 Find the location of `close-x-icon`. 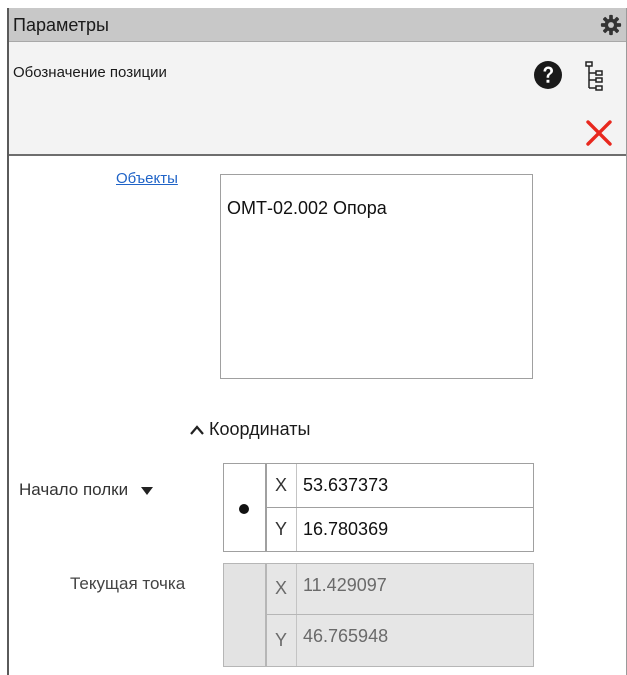

close-x-icon is located at coordinates (599, 133).